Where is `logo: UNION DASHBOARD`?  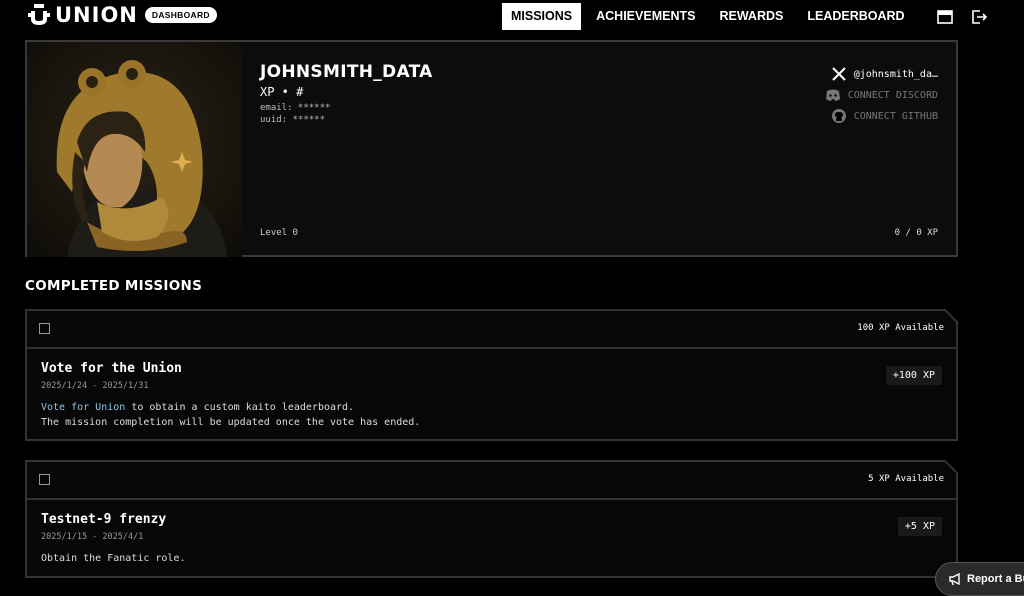
logo: UNION DASHBOARD is located at coordinates (122, 15).